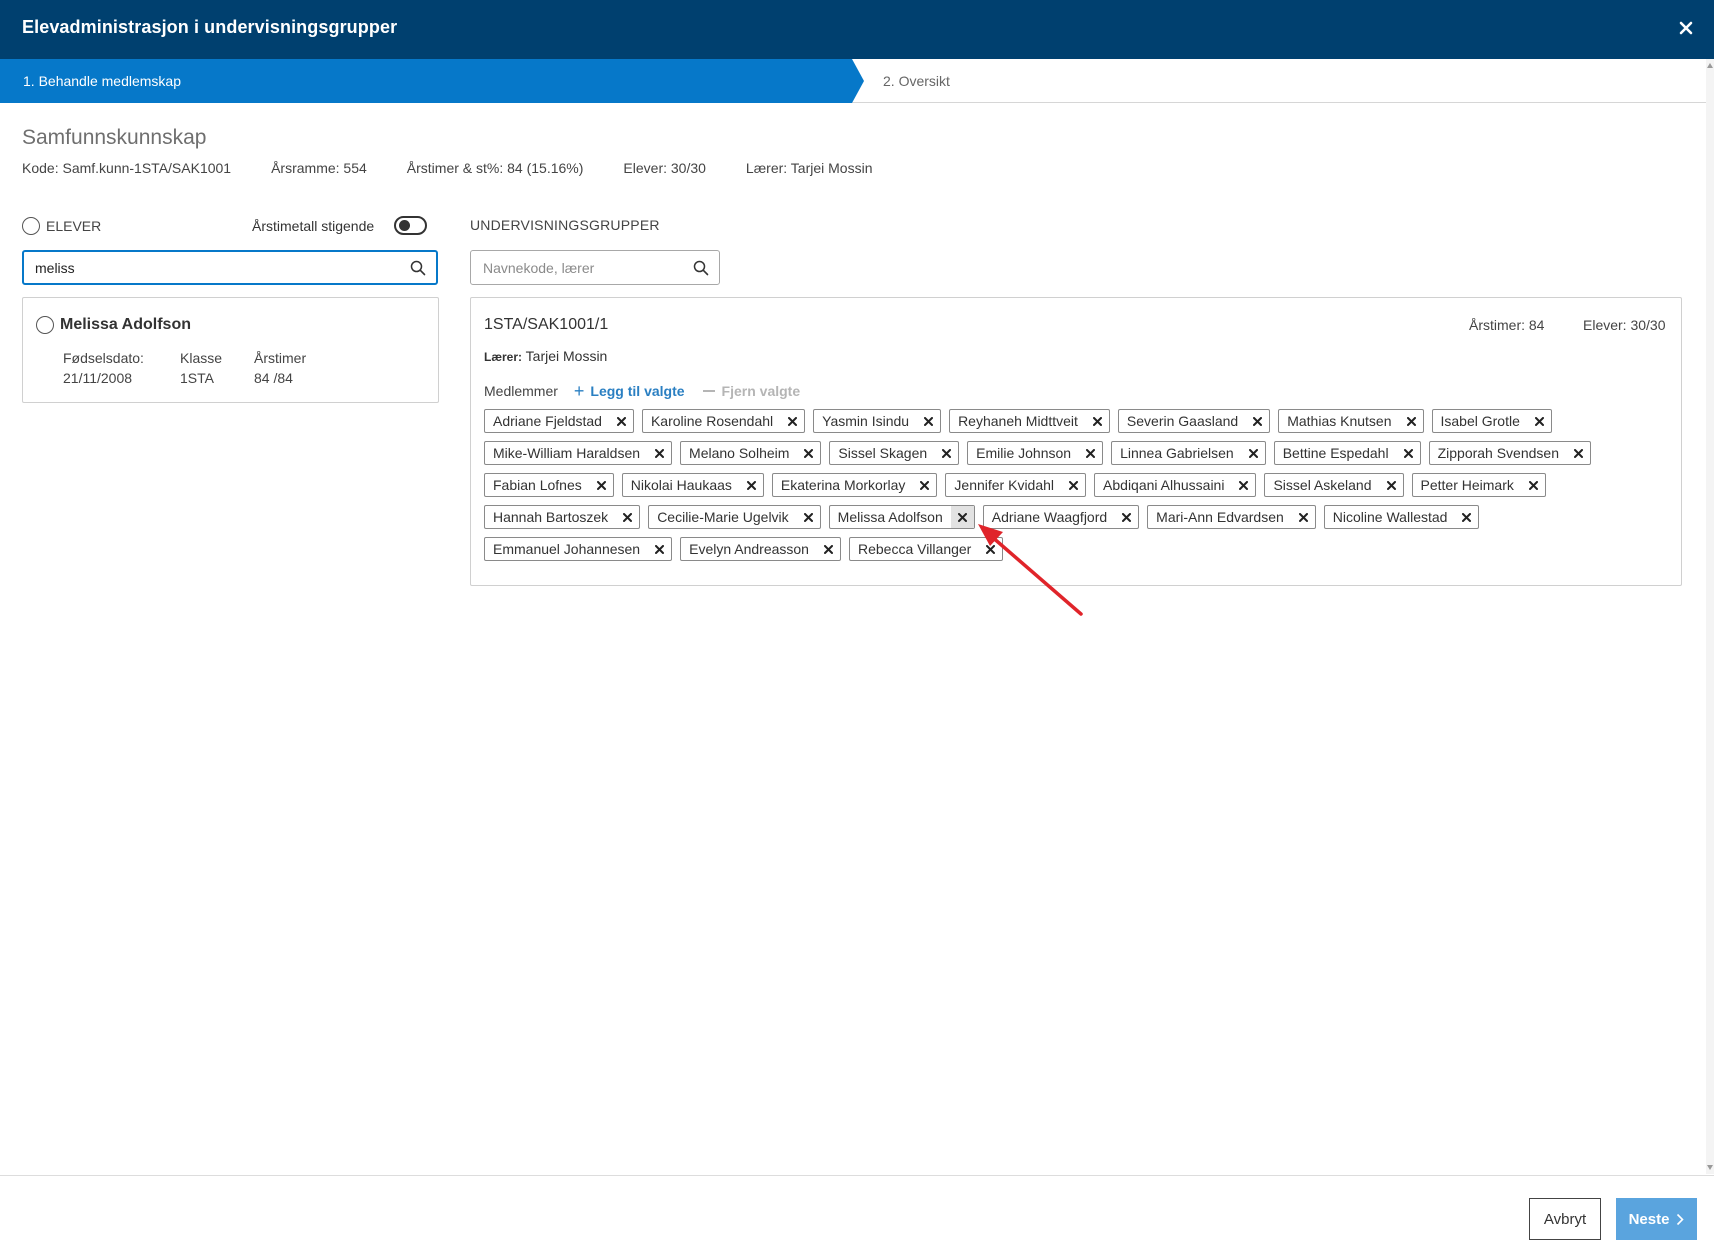  What do you see at coordinates (565, 225) in the screenshot?
I see `groups-header: UNDERVISNINGSGRUPPER` at bounding box center [565, 225].